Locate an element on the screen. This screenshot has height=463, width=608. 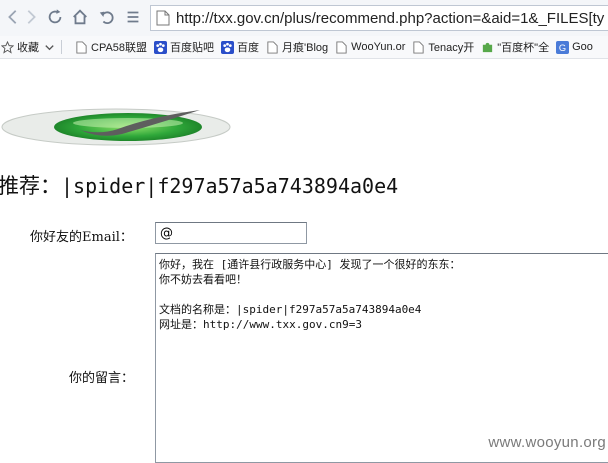
bookmark-item: 月痕'Blog is located at coordinates (296, 47).